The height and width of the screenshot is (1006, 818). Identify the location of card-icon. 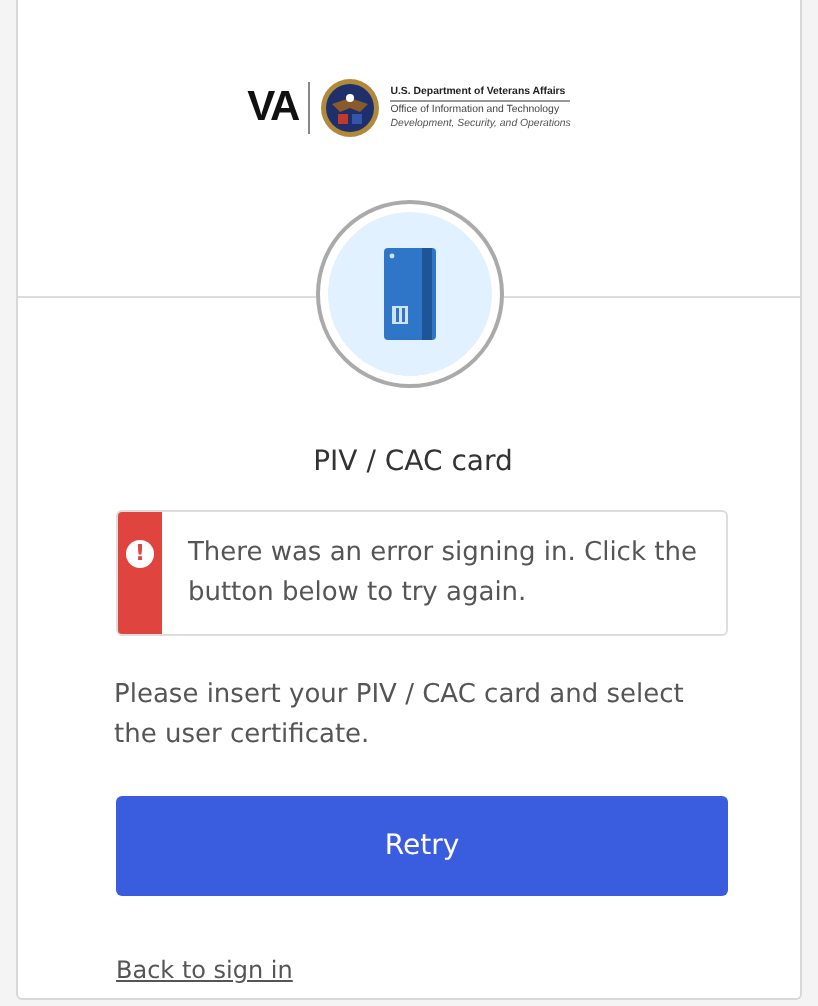
(409, 294).